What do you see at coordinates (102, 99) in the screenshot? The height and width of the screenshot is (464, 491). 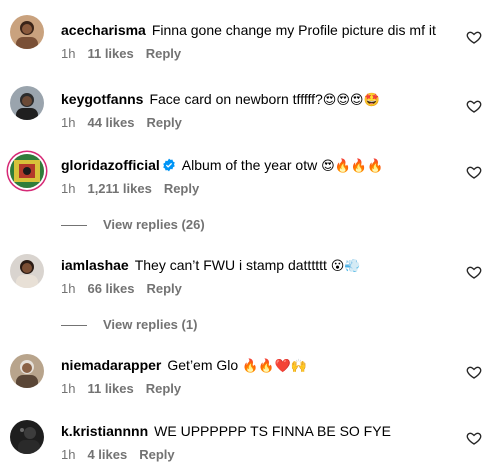 I see `comment-username: keygotfanns` at bounding box center [102, 99].